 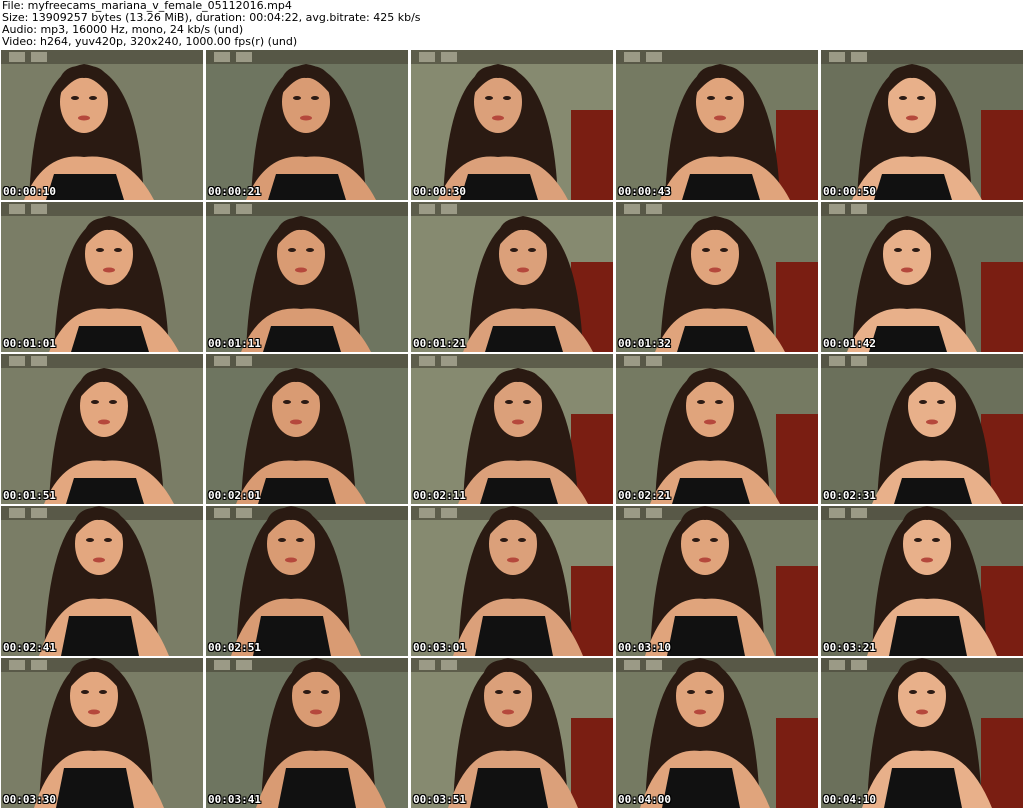 What do you see at coordinates (439, 191) in the screenshot?
I see `frame-timestamp: 00:00:30` at bounding box center [439, 191].